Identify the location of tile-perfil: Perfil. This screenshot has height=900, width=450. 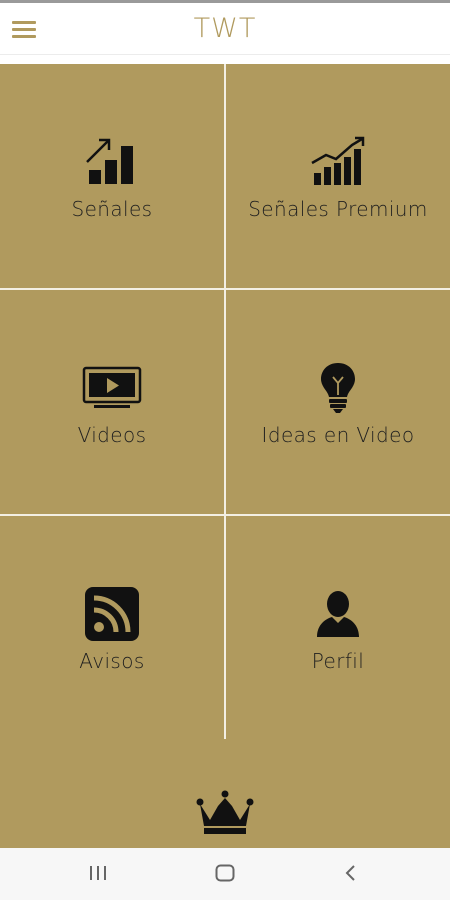
(338, 628).